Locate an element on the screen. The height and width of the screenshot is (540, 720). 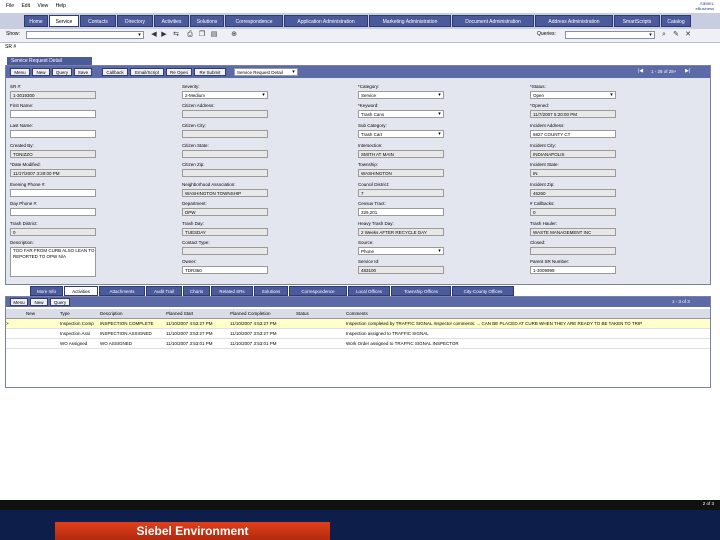
first-name-field is located at coordinates (53, 114).